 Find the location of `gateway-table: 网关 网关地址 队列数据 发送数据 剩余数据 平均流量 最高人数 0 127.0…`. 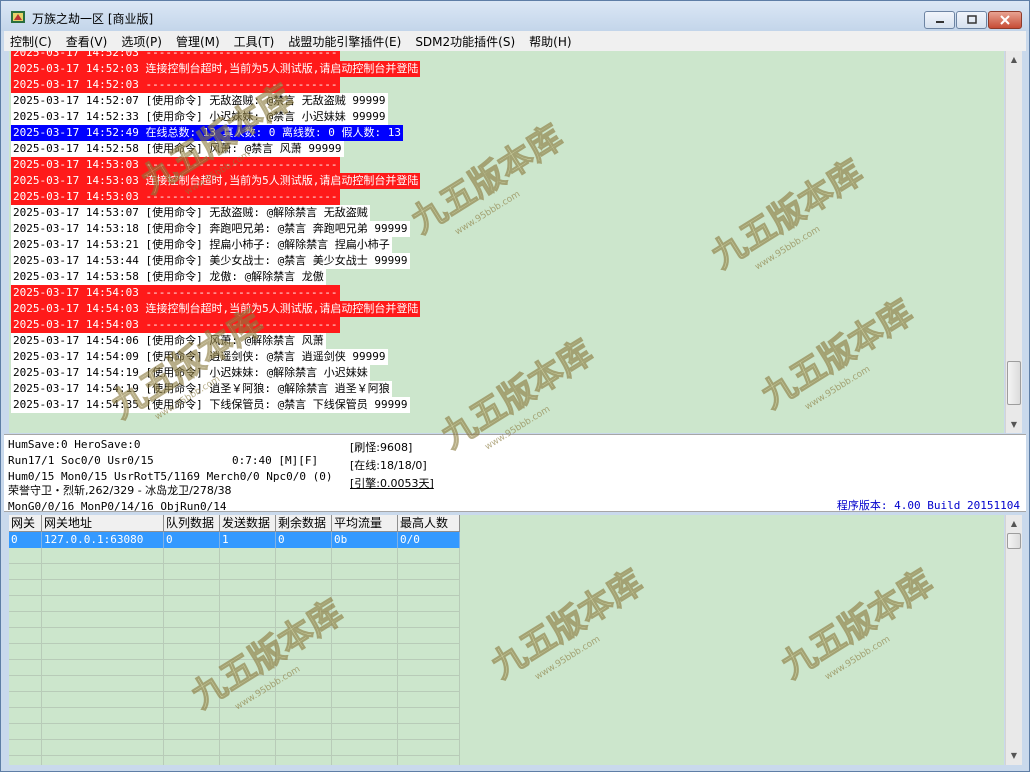

gateway-table: 网关 网关地址 队列数据 发送数据 剩余数据 平均流量 最高人数 0 127.0… is located at coordinates (234, 640).